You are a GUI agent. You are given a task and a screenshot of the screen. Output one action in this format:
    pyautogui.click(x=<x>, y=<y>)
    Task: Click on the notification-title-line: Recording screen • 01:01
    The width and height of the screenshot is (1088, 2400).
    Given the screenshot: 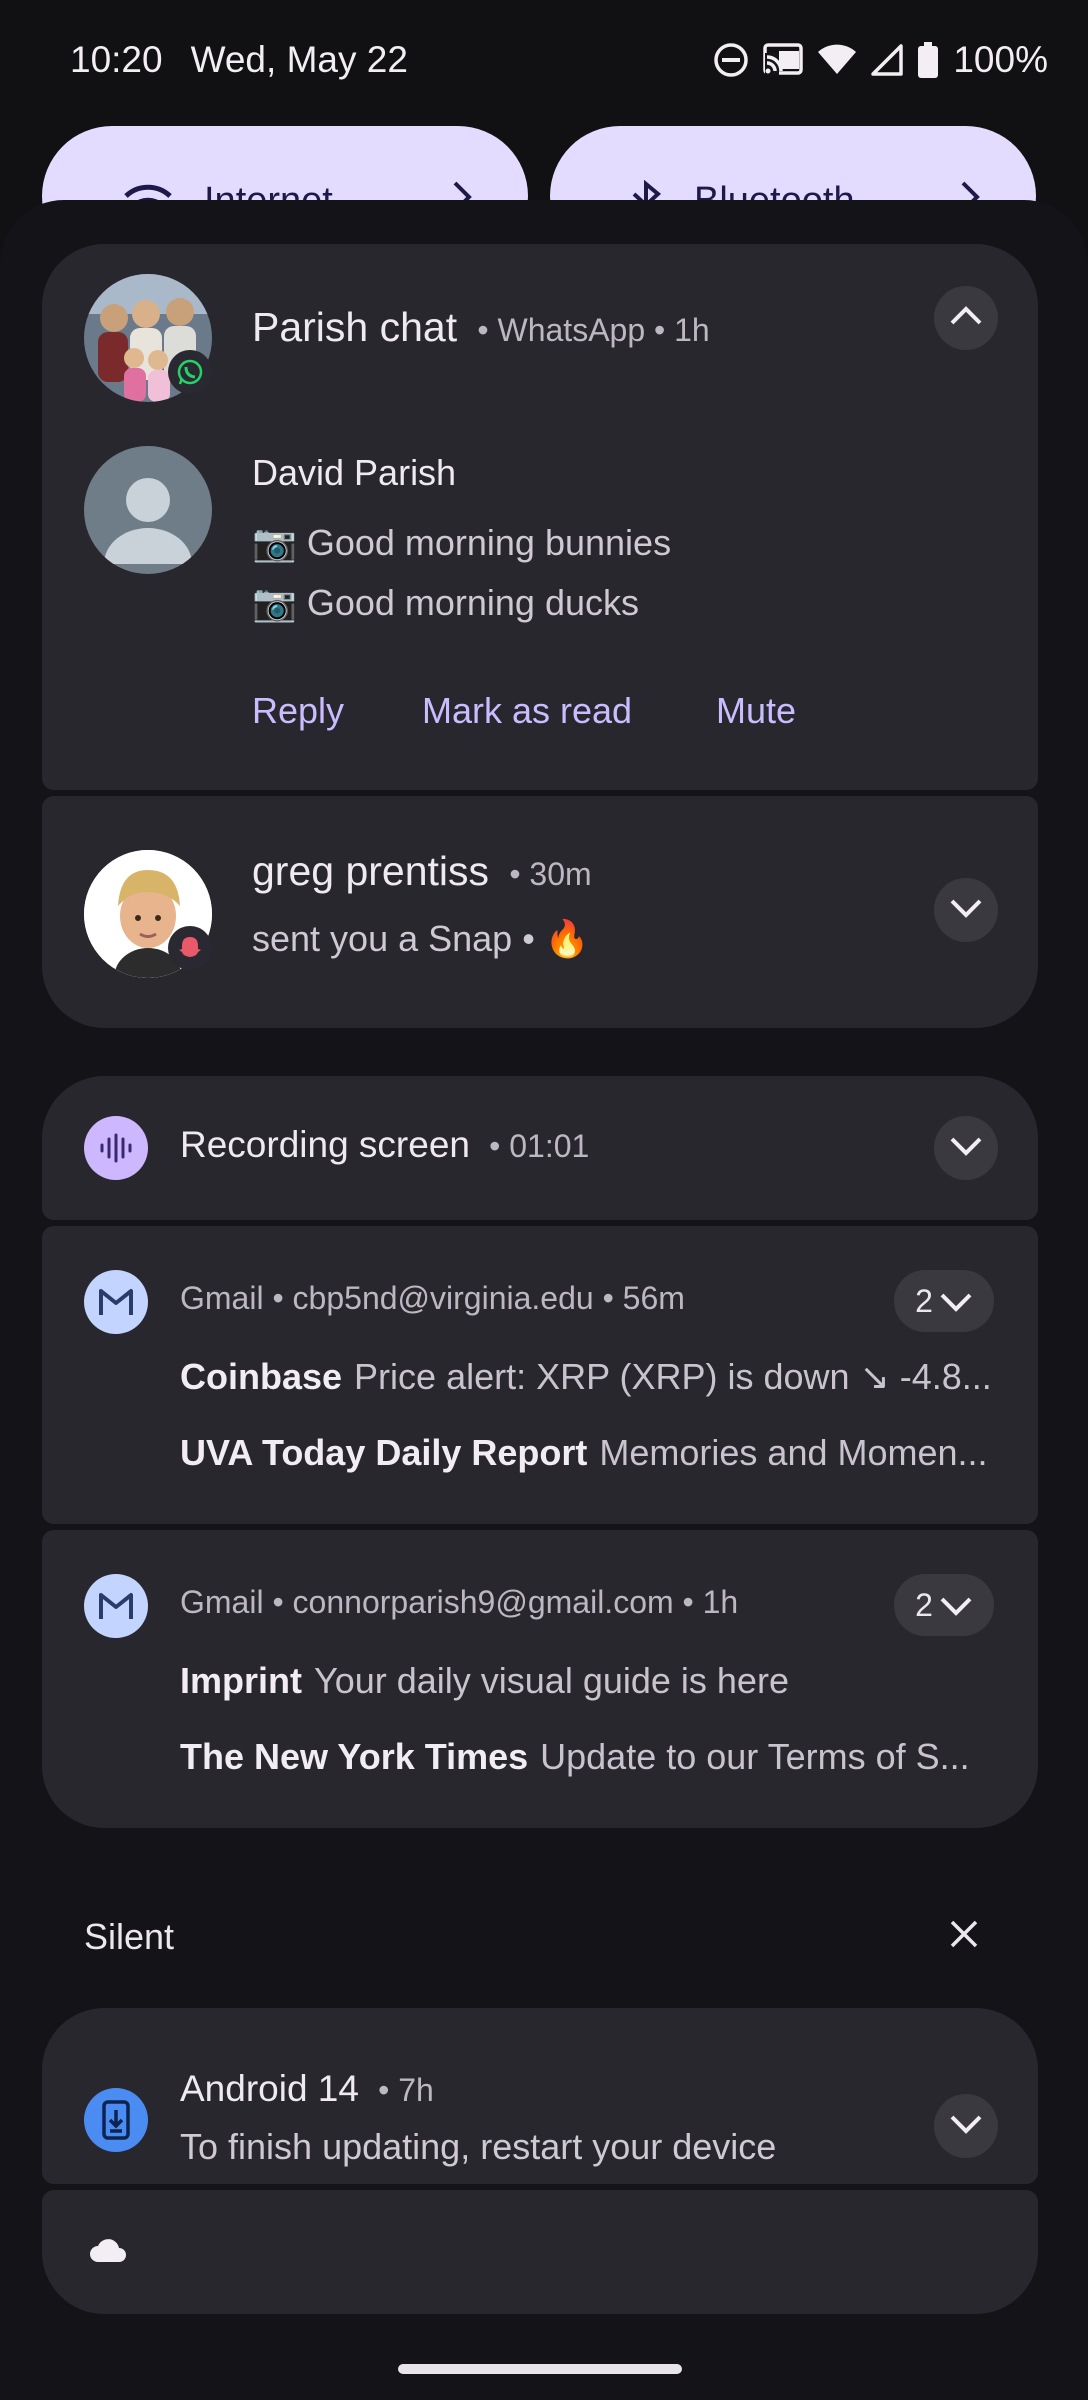 What is the action you would take?
    pyautogui.click(x=384, y=1145)
    